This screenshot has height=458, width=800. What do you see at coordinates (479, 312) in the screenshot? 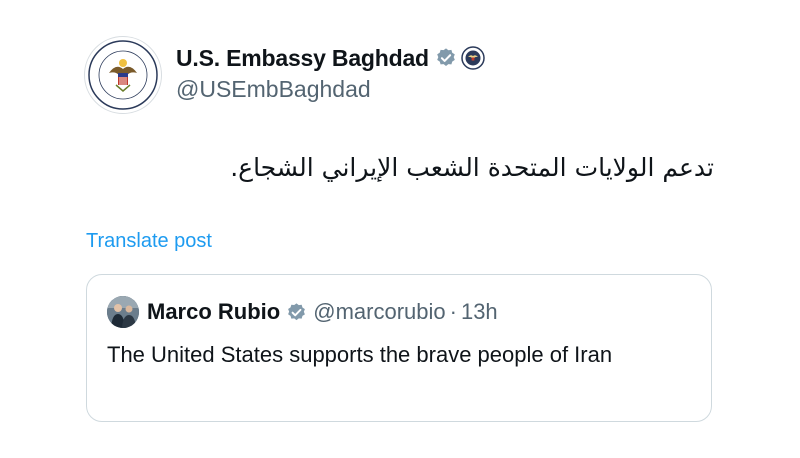
I see `quoted-post-timestamp: 13h` at bounding box center [479, 312].